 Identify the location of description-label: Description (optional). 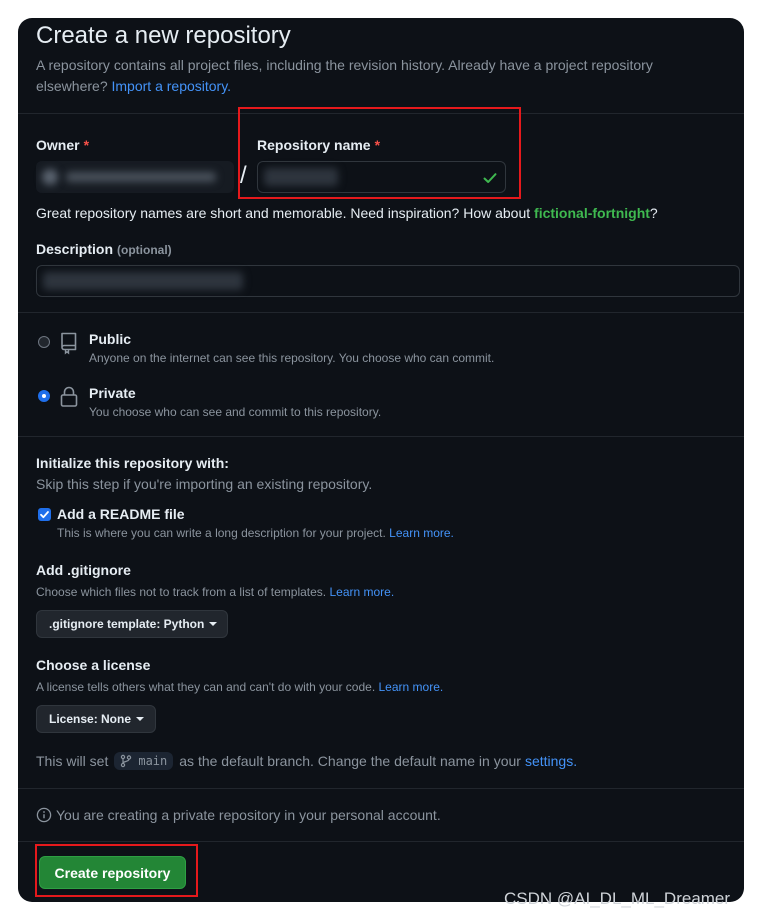
(104, 249).